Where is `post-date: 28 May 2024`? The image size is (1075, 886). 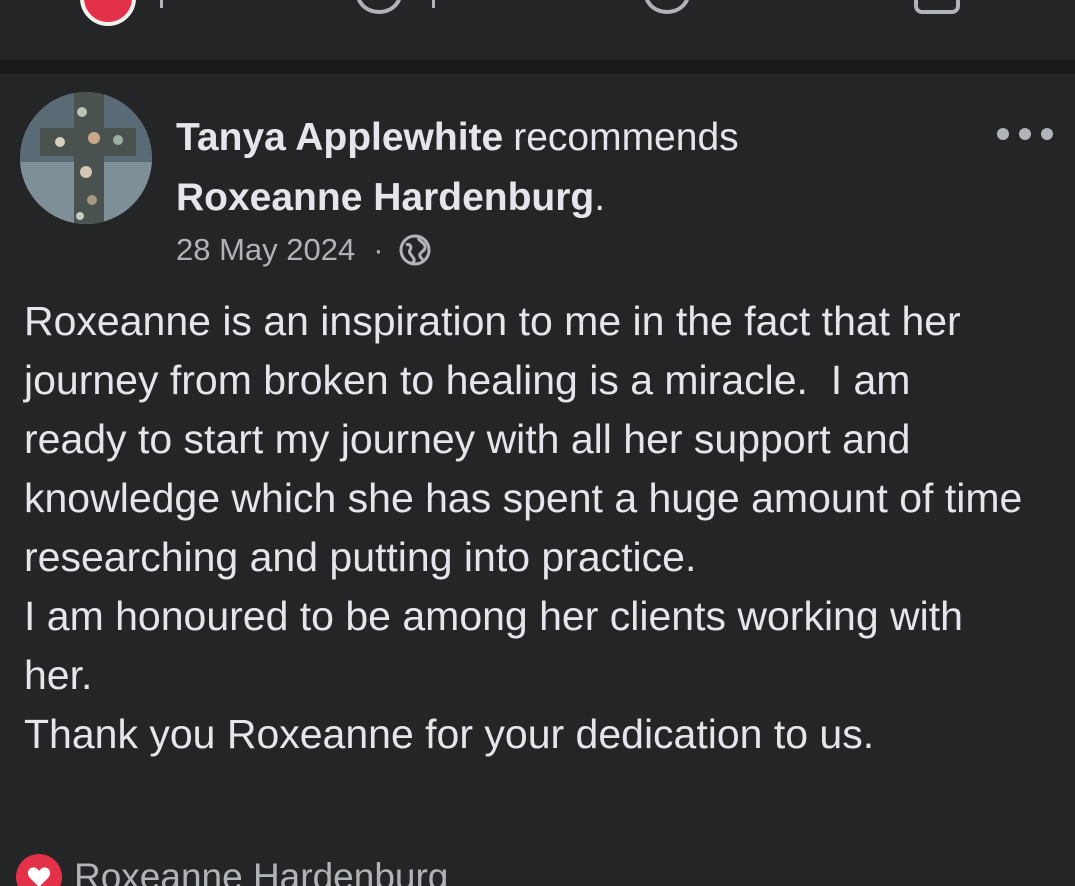
post-date: 28 May 2024 is located at coordinates (265, 250).